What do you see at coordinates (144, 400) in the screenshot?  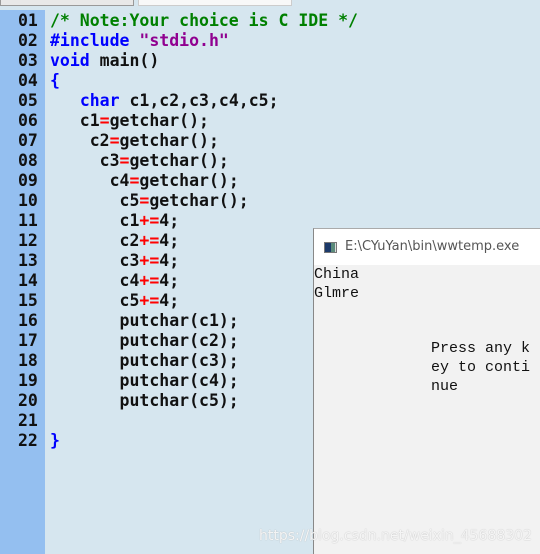 I see `code-token-normal: putchar(c5);` at bounding box center [144, 400].